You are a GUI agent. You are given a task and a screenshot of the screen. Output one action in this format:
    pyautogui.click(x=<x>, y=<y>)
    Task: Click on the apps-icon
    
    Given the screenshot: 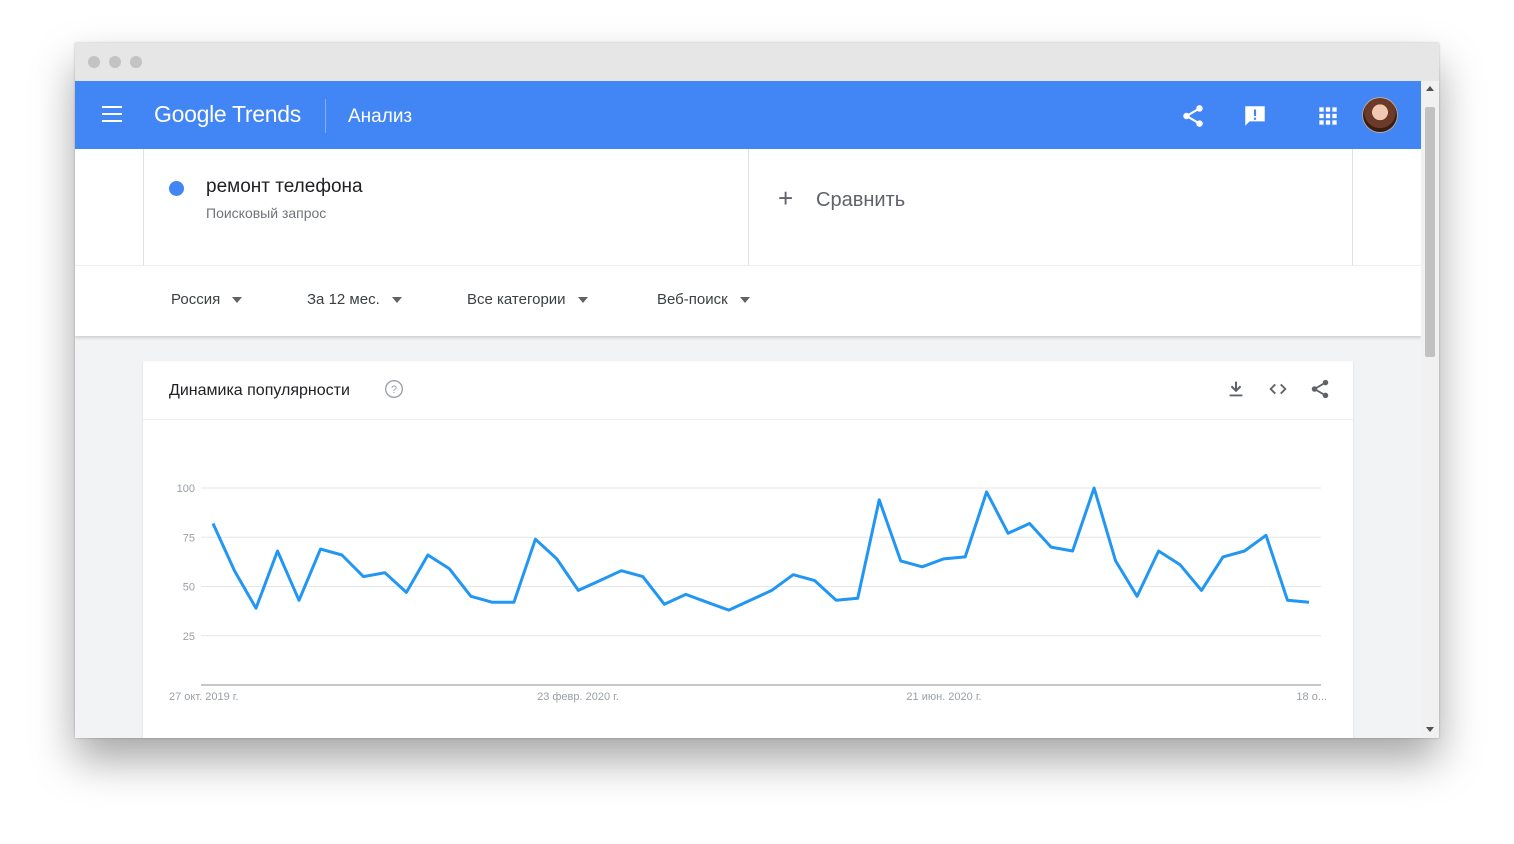 What is the action you would take?
    pyautogui.click(x=1328, y=116)
    